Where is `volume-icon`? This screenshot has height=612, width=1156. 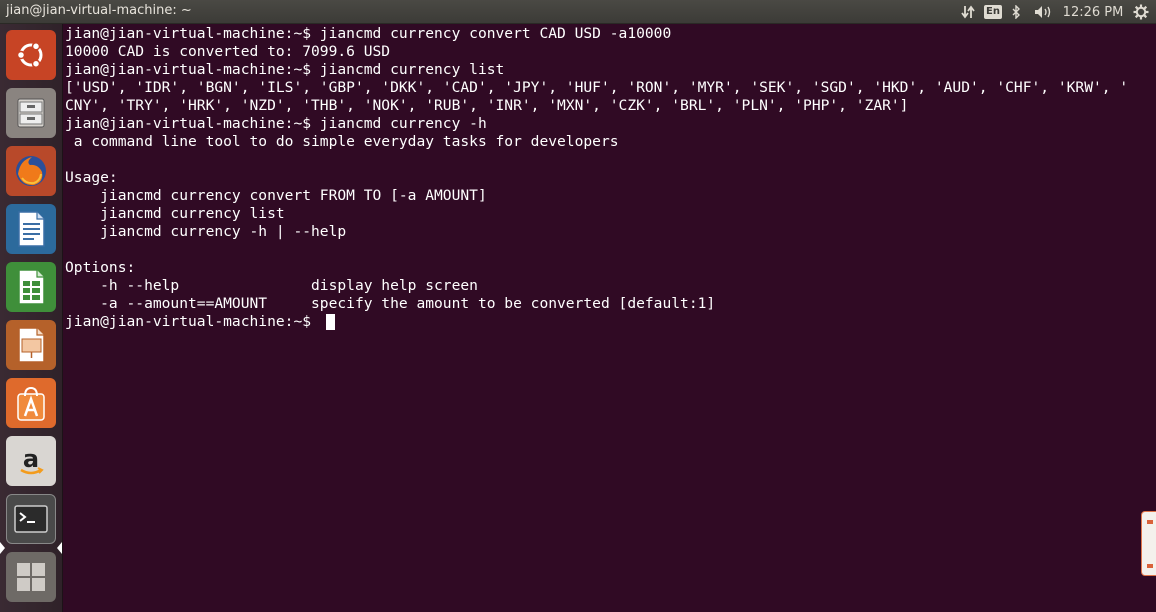 volume-icon is located at coordinates (1044, 12).